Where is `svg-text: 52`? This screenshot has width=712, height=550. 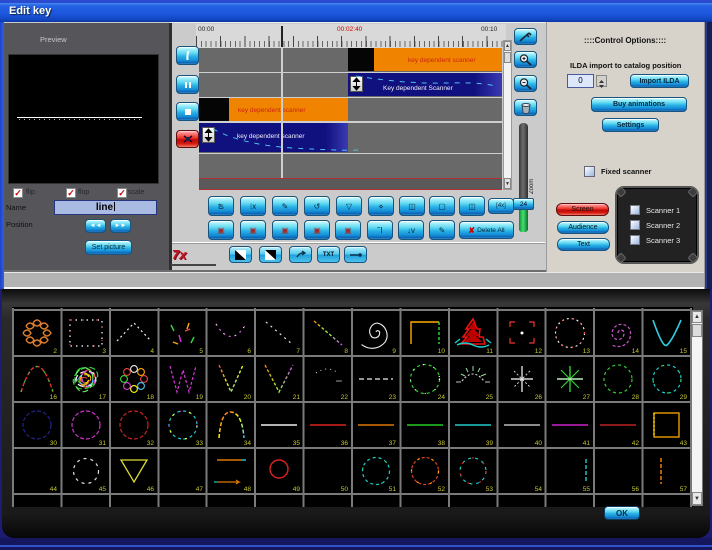 svg-text: 52 is located at coordinates (442, 489).